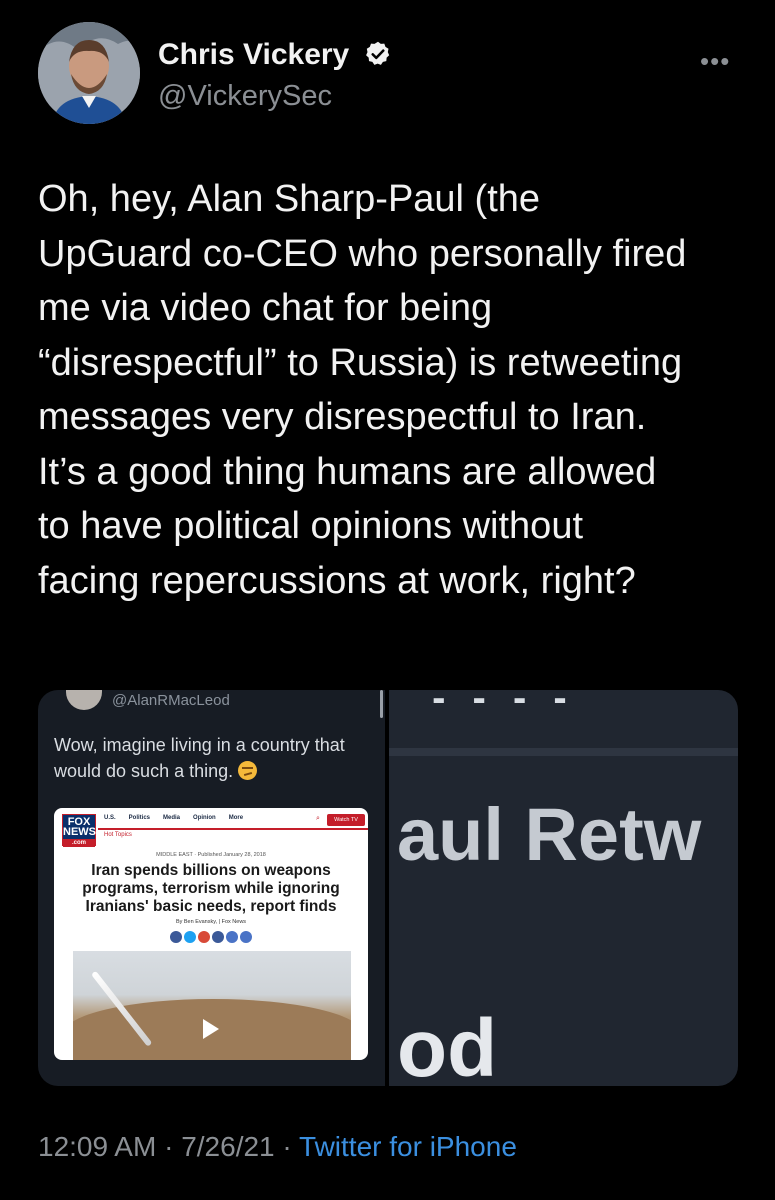  I want to click on smirk-emoji-icon, so click(248, 770).